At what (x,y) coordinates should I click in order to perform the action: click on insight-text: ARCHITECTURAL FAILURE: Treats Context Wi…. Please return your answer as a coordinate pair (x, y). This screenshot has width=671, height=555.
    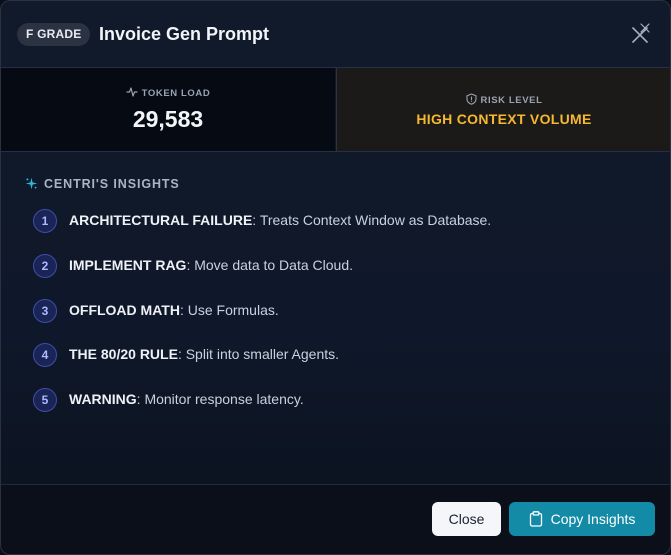
    Looking at the image, I should click on (280, 220).